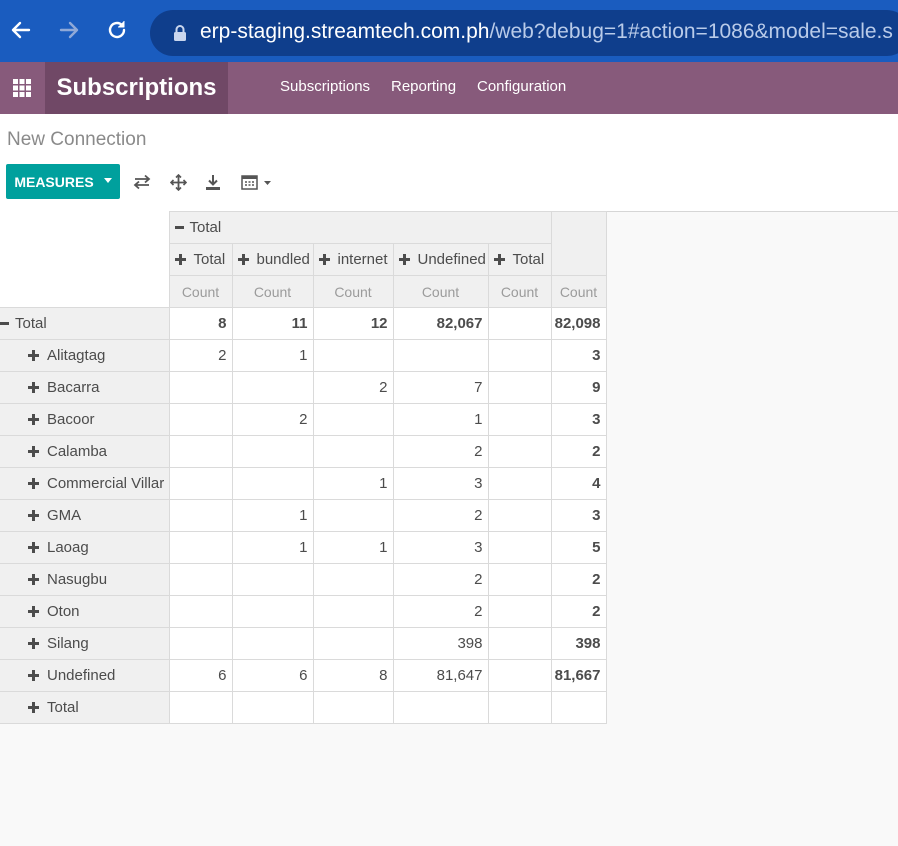  What do you see at coordinates (423, 88) in the screenshot?
I see `menu-reporting: Reporting` at bounding box center [423, 88].